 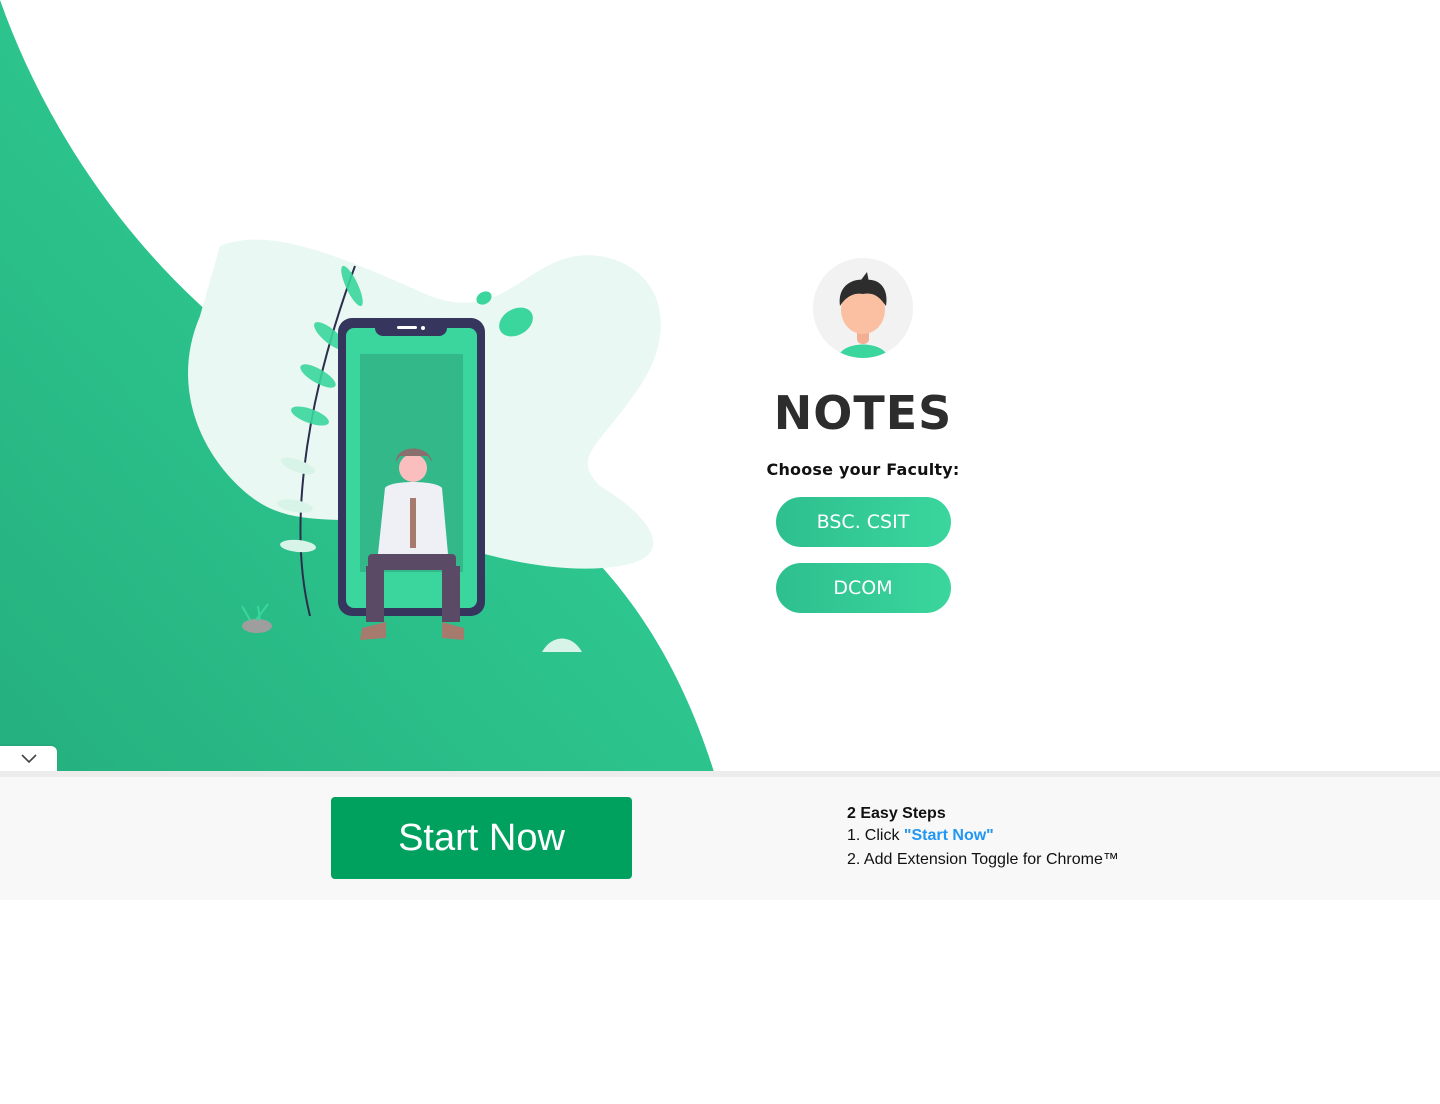 I want to click on start-now-button: Start Now, so click(x=481, y=838).